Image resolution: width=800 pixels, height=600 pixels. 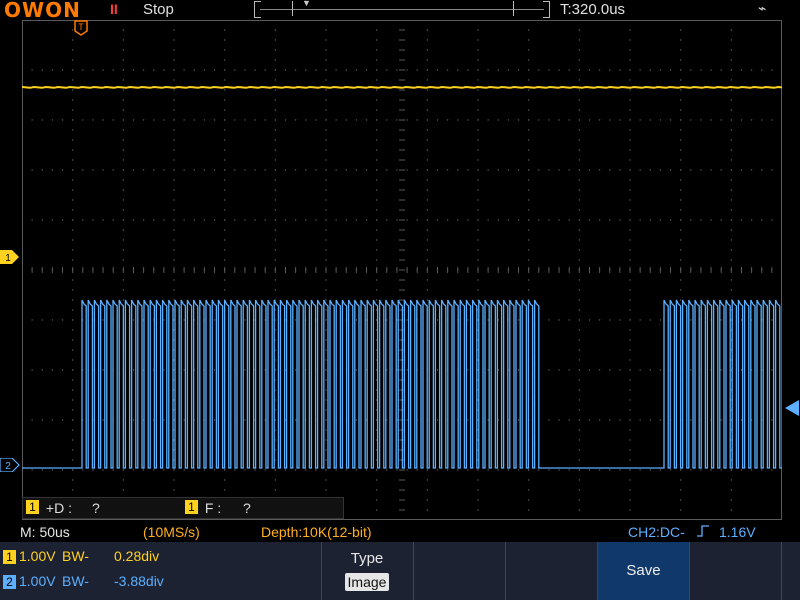 What do you see at coordinates (75, 556) in the screenshot?
I see `ch1-bandwidth: BW-` at bounding box center [75, 556].